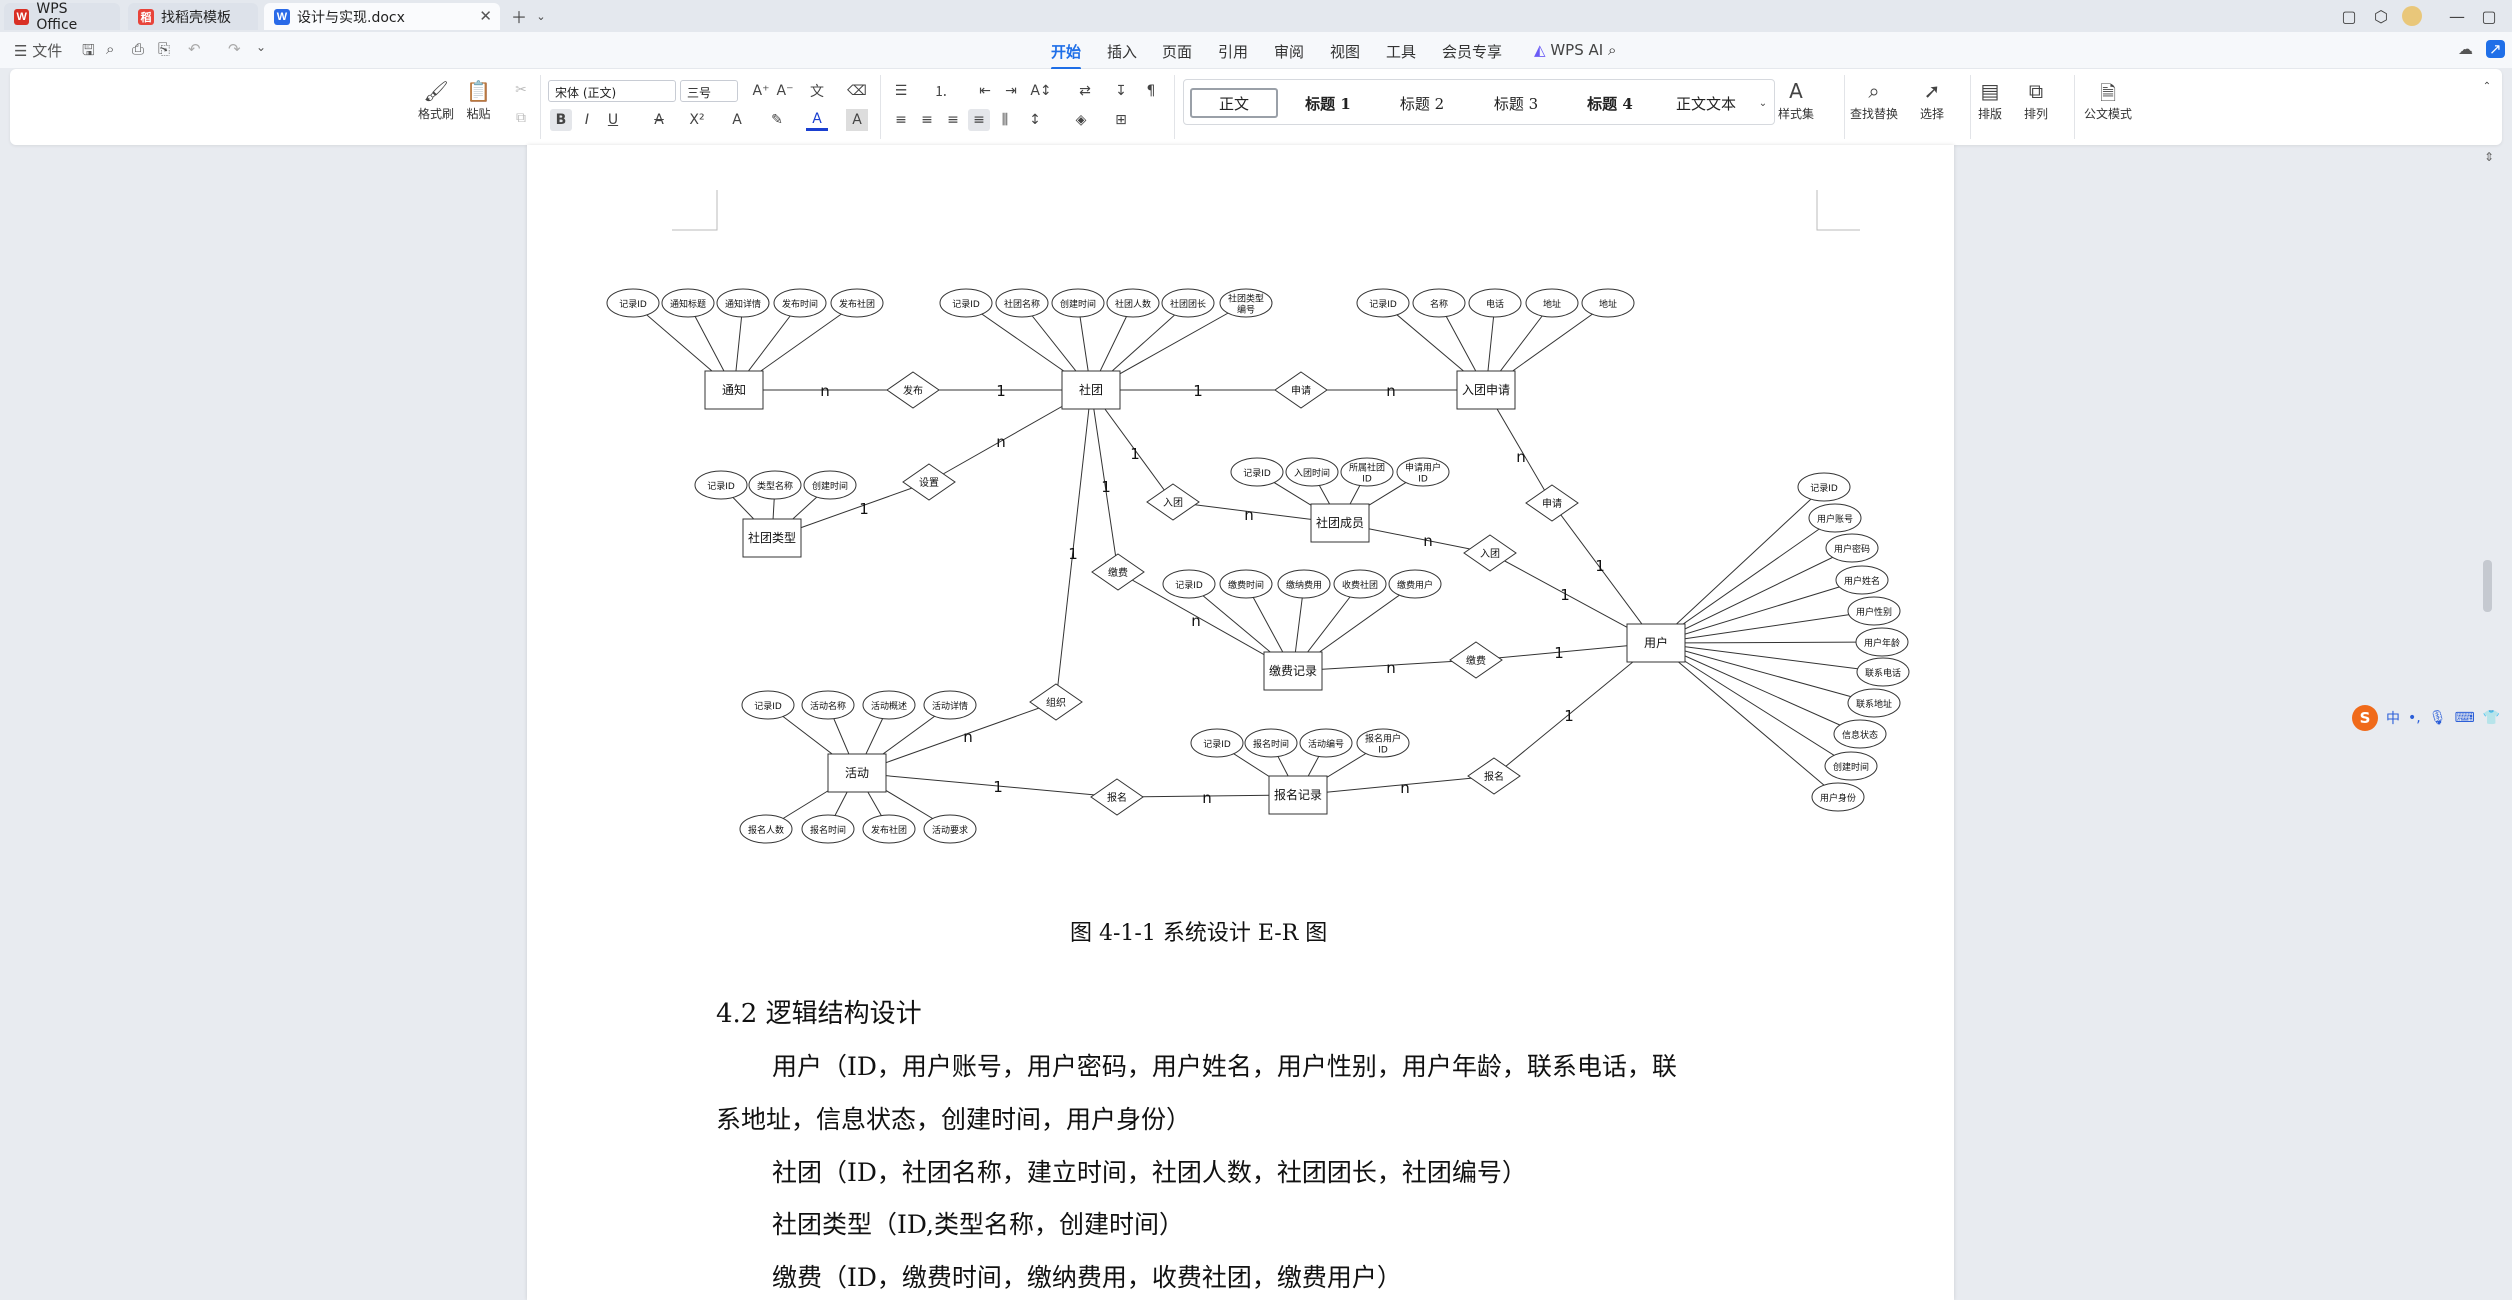 The height and width of the screenshot is (1300, 2512). Describe the element at coordinates (857, 120) in the screenshot. I see `char-shading-icon: A` at that location.